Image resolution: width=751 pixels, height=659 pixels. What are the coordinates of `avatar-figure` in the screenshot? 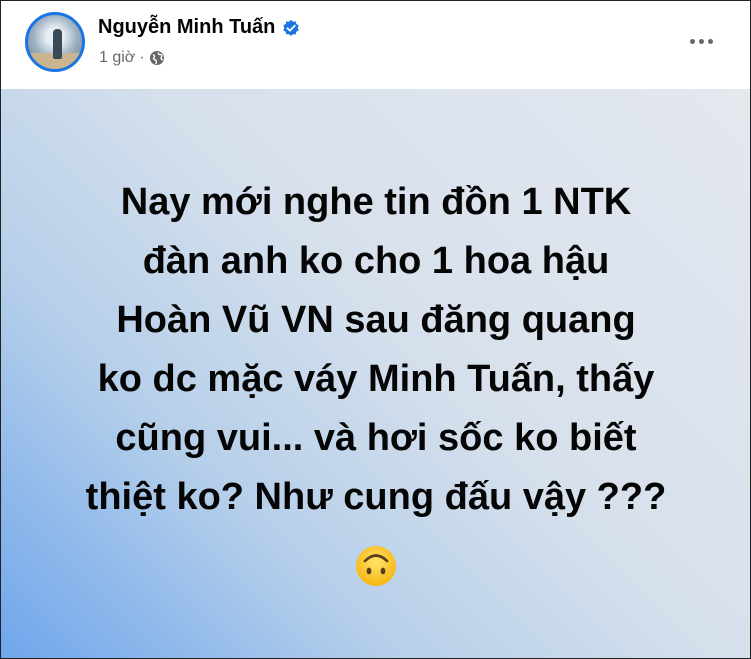 It's located at (57, 44).